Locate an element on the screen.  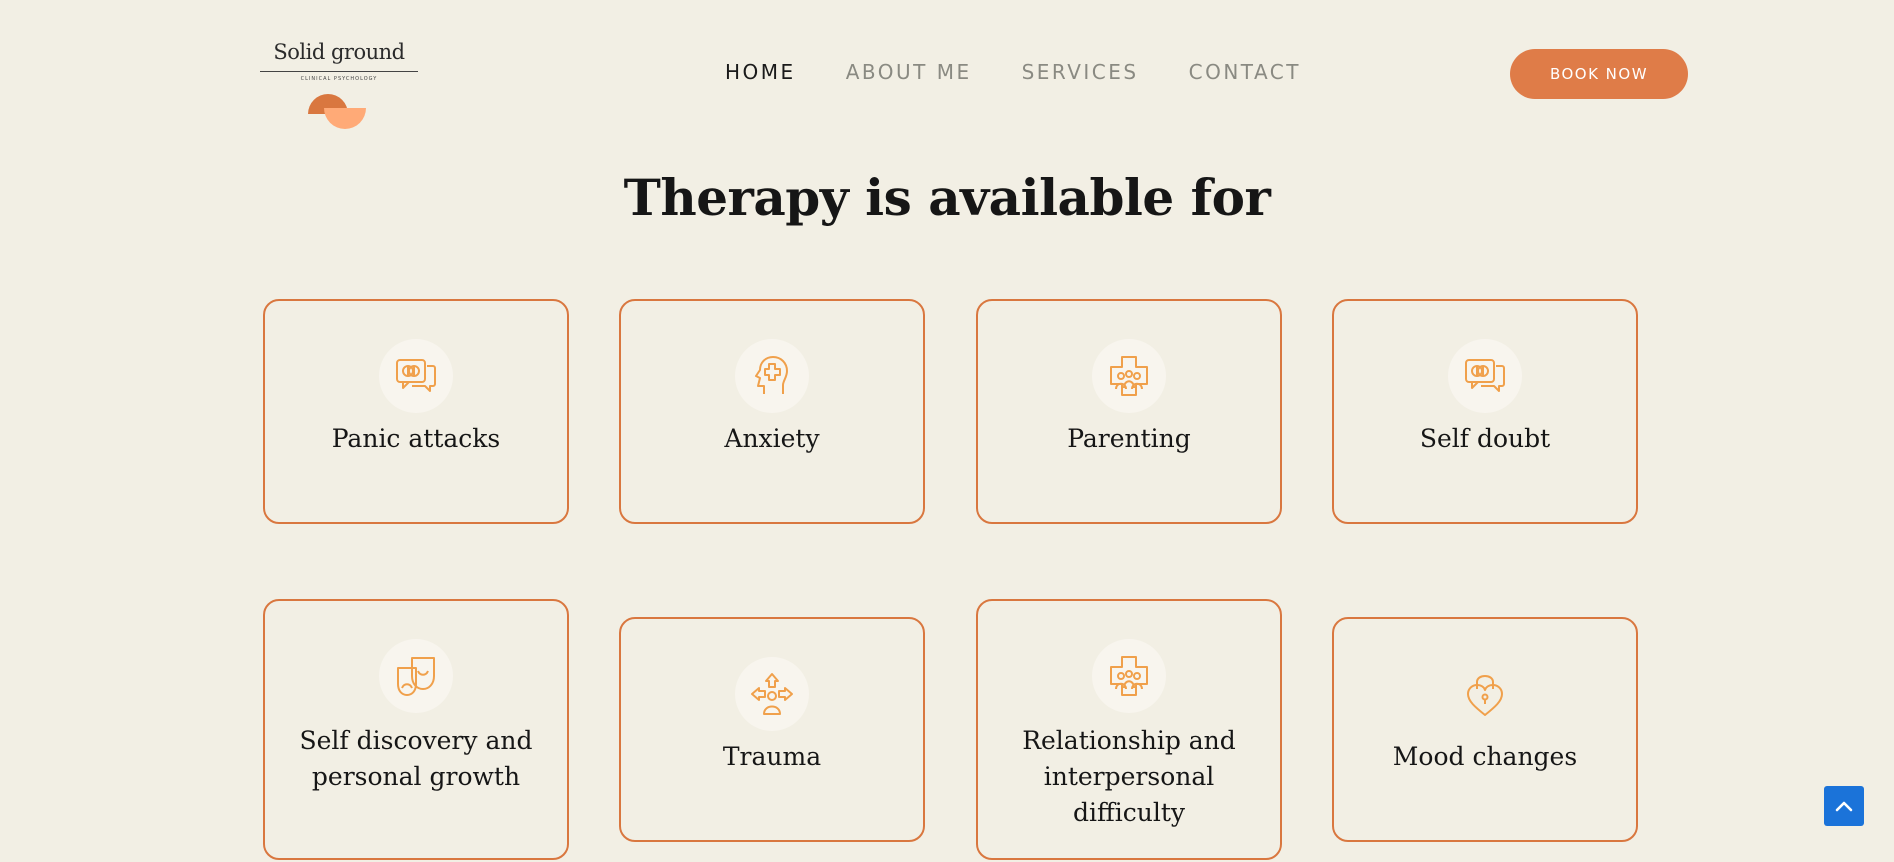
logo-mark-icon is located at coordinates (337, 111).